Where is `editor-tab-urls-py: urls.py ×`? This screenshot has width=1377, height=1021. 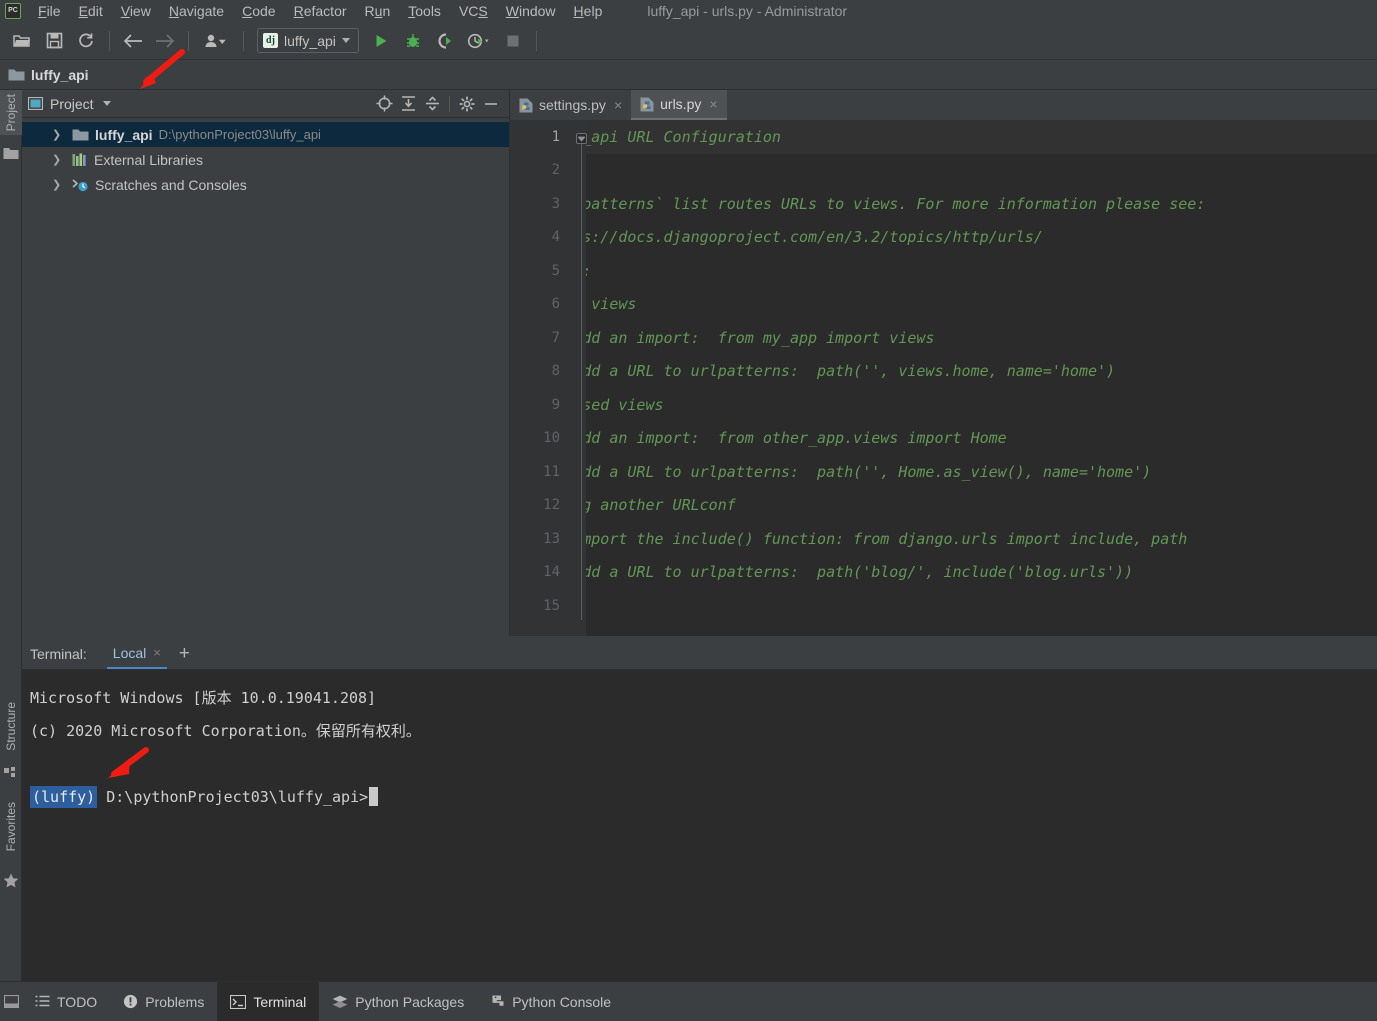 editor-tab-urls-py: urls.py × is located at coordinates (679, 105).